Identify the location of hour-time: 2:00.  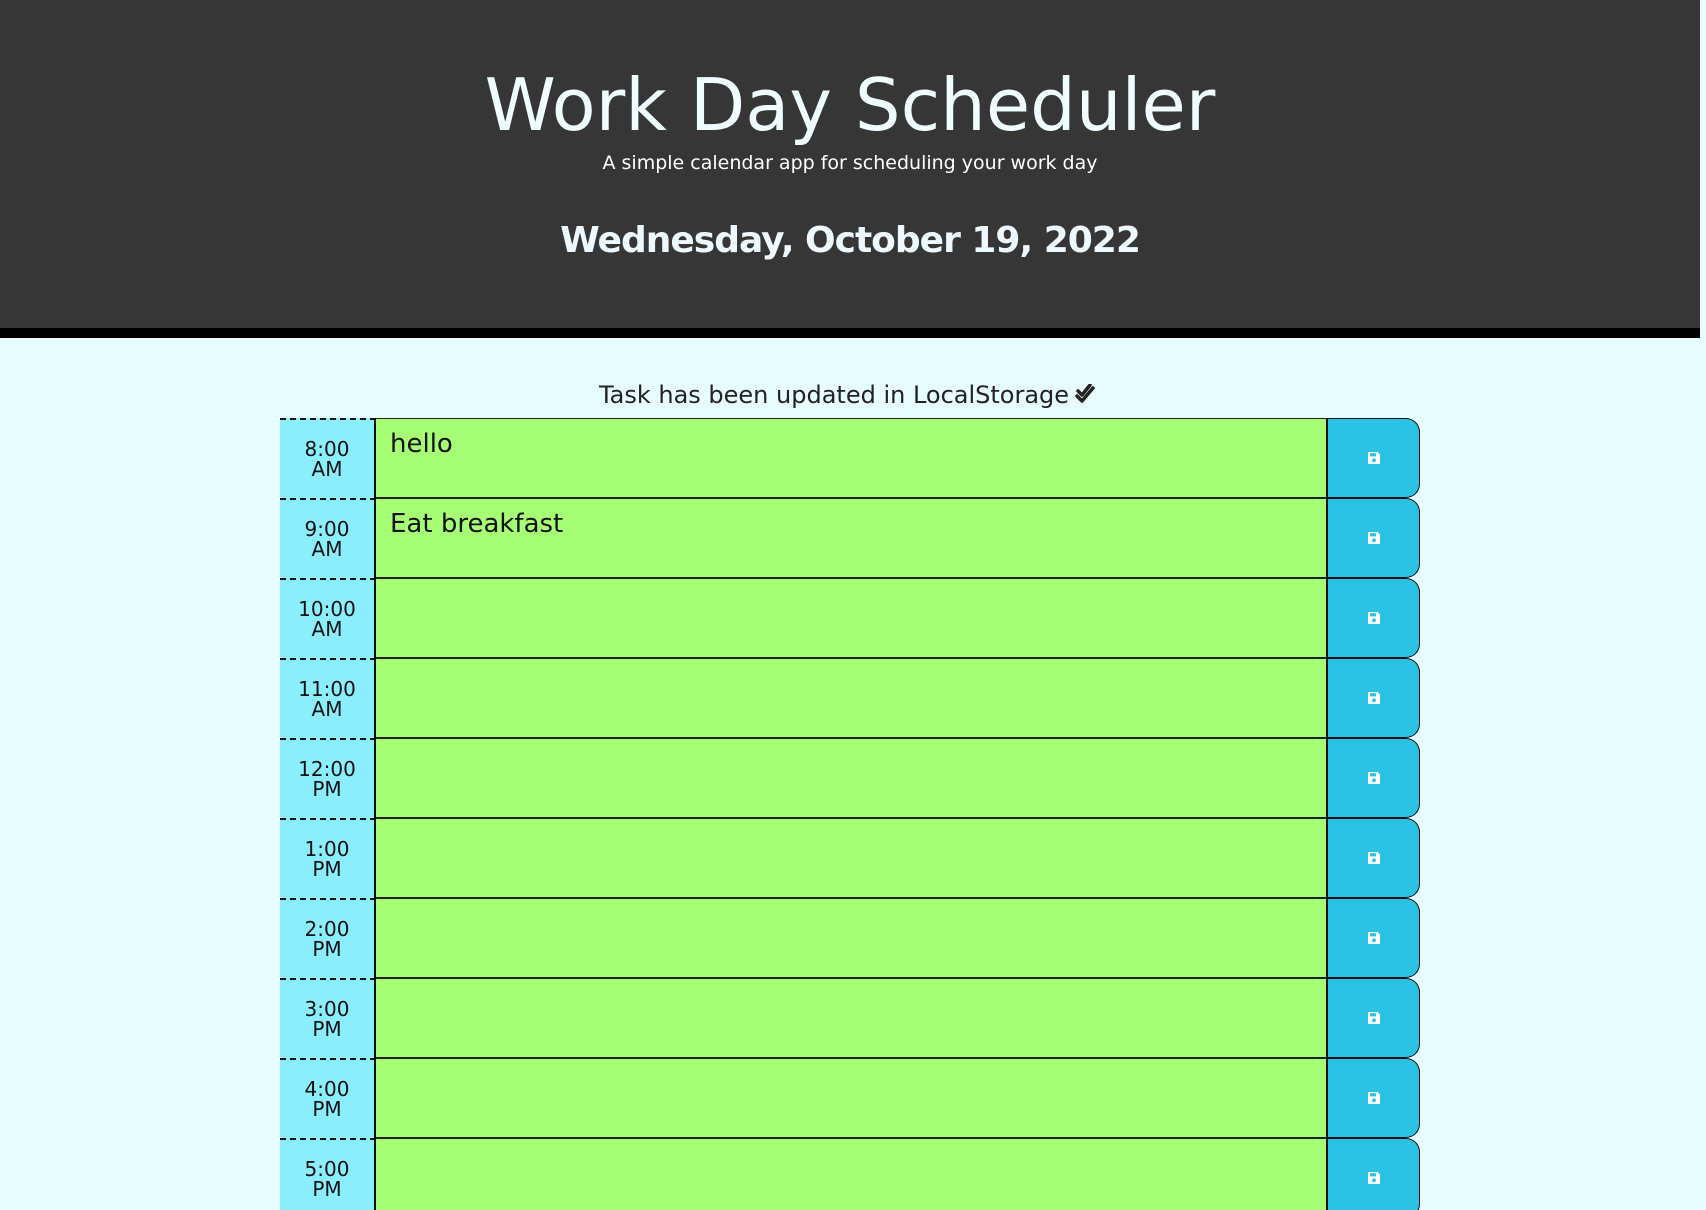
(327, 929).